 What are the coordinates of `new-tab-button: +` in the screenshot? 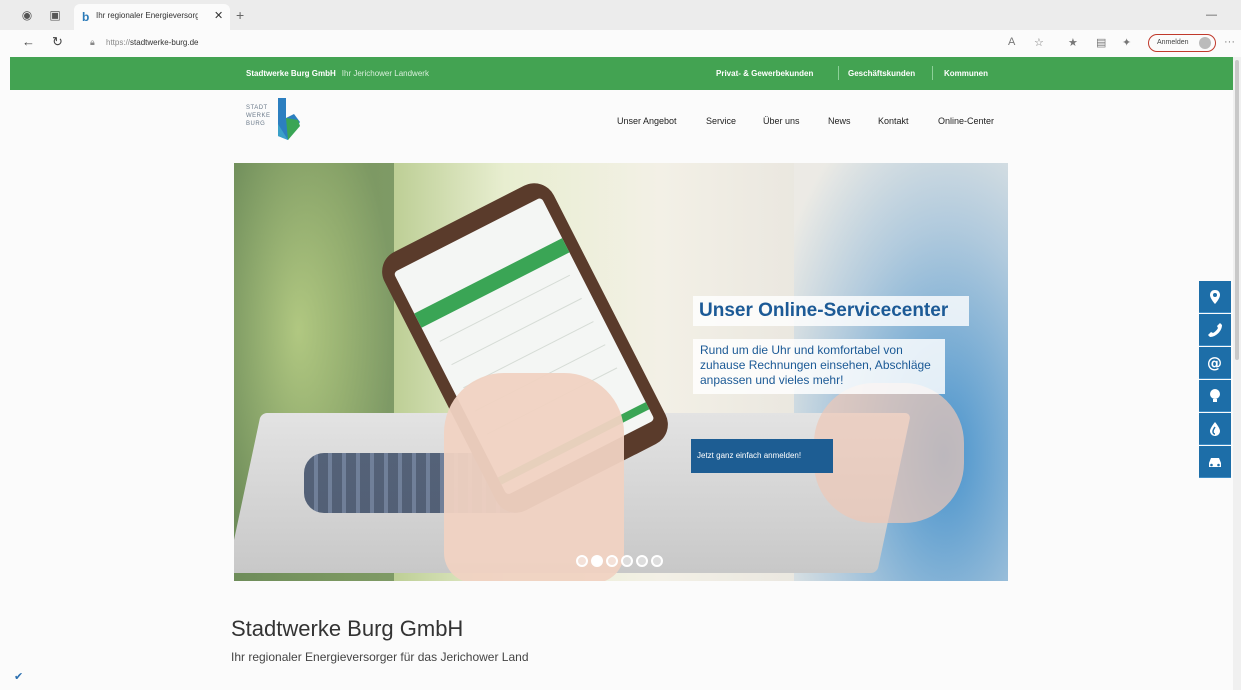 It's located at (240, 15).